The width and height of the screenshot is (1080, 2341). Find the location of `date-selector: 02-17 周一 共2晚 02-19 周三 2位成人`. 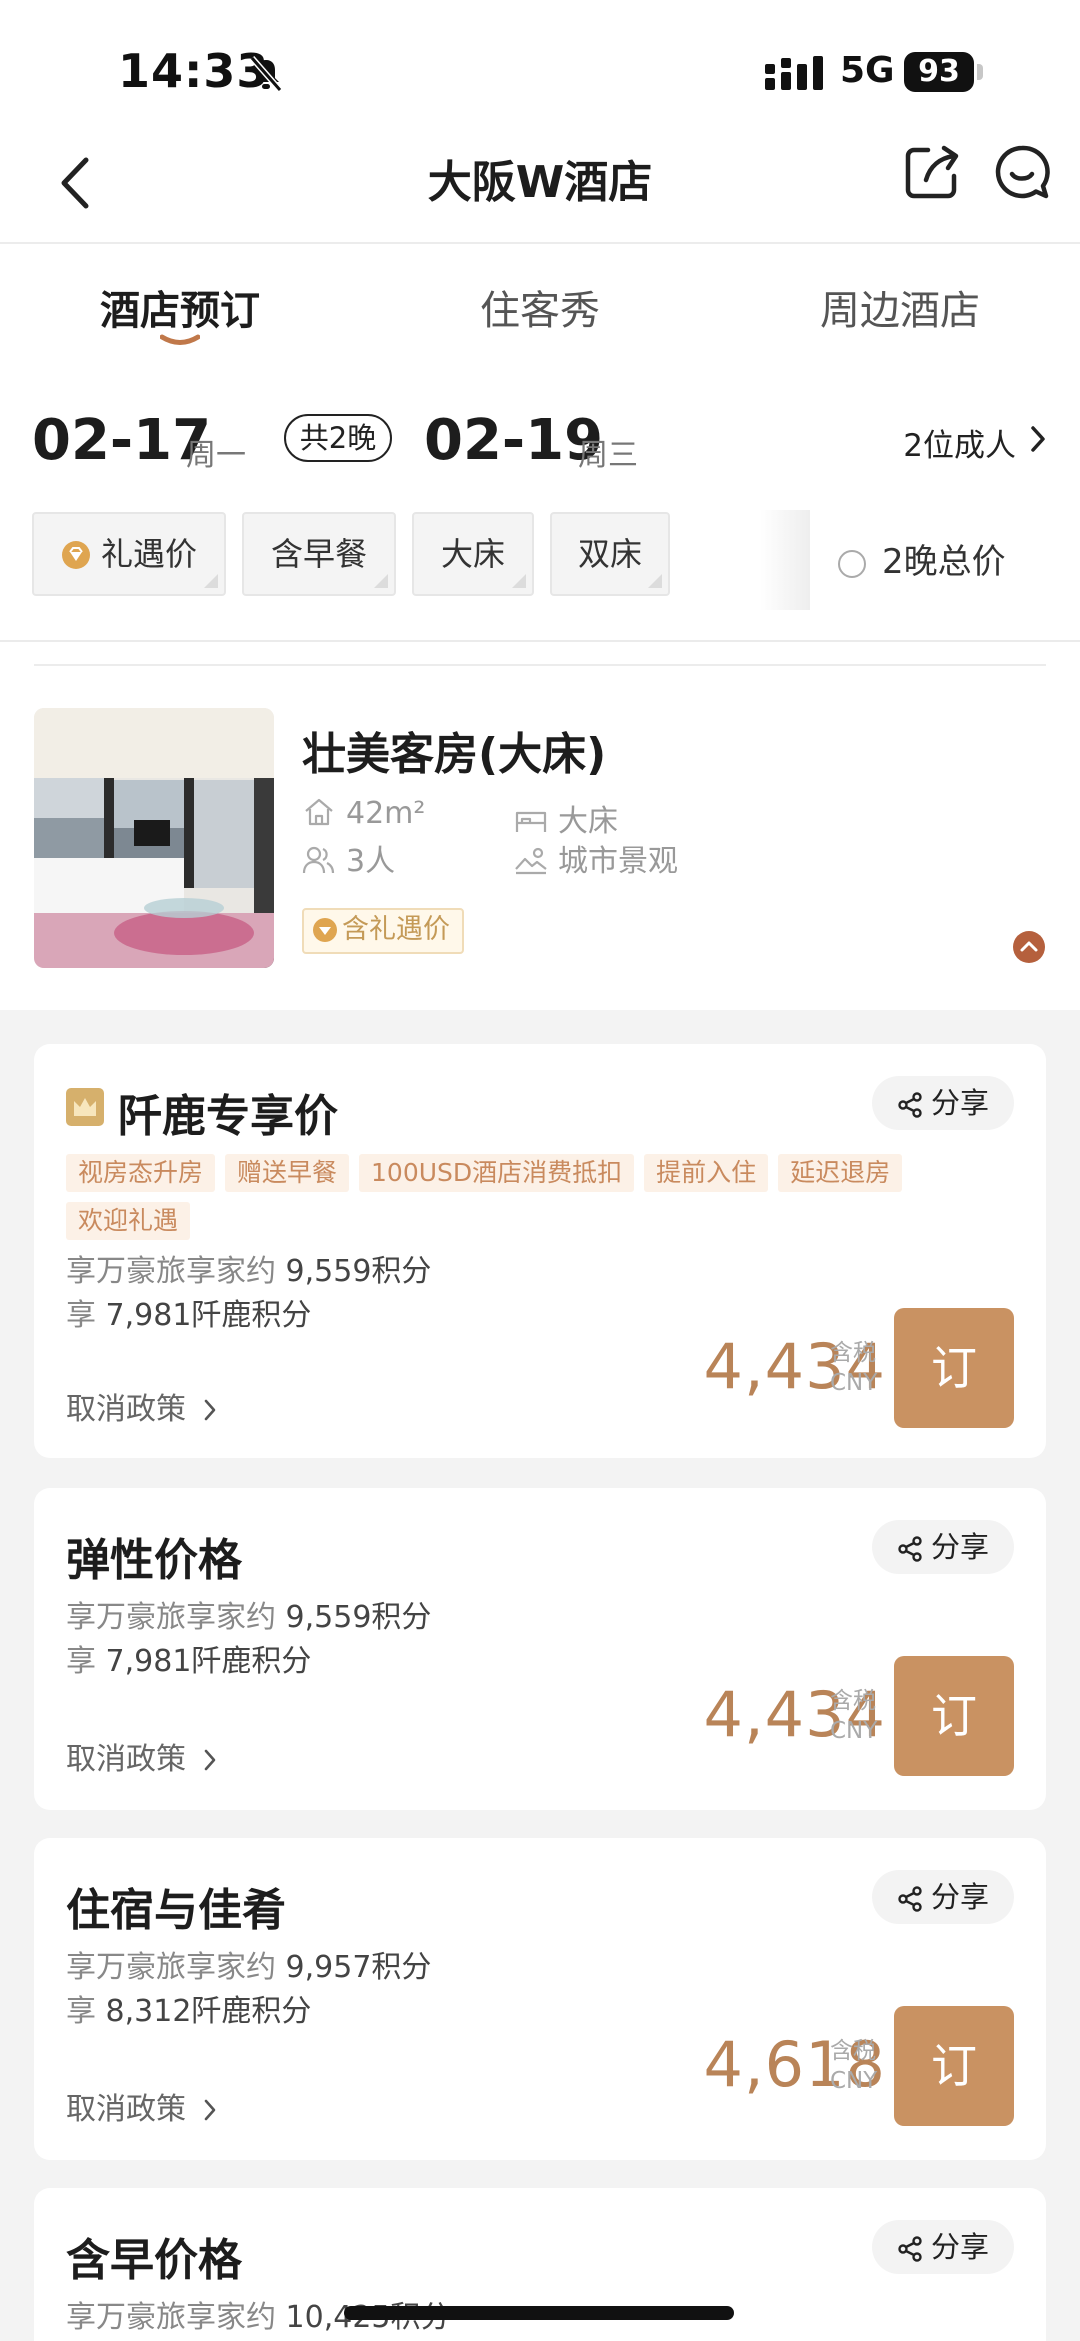

date-selector: 02-17 周一 共2晚 02-19 周三 2位成人 is located at coordinates (540, 440).